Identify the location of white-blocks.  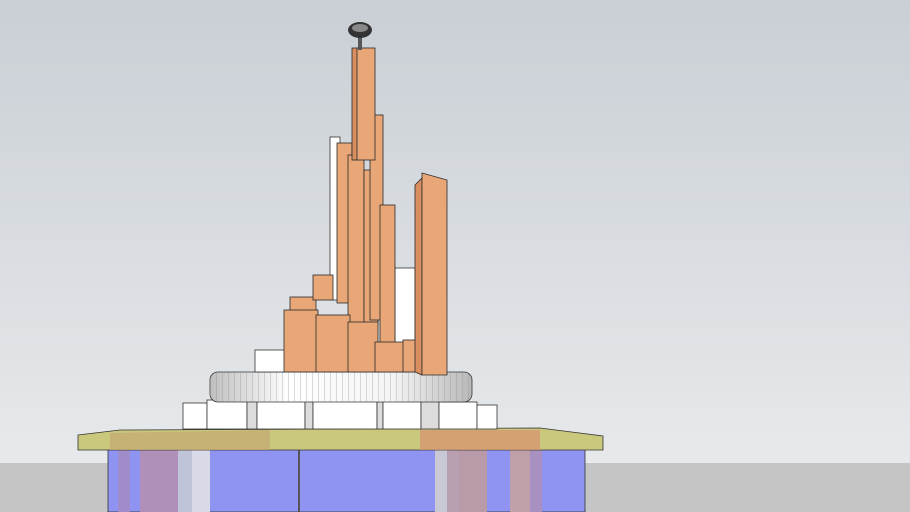
(340, 413).